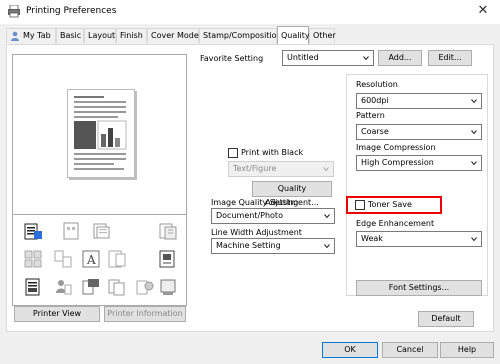  I want to click on printer-information-label: Printer Information, so click(145, 313).